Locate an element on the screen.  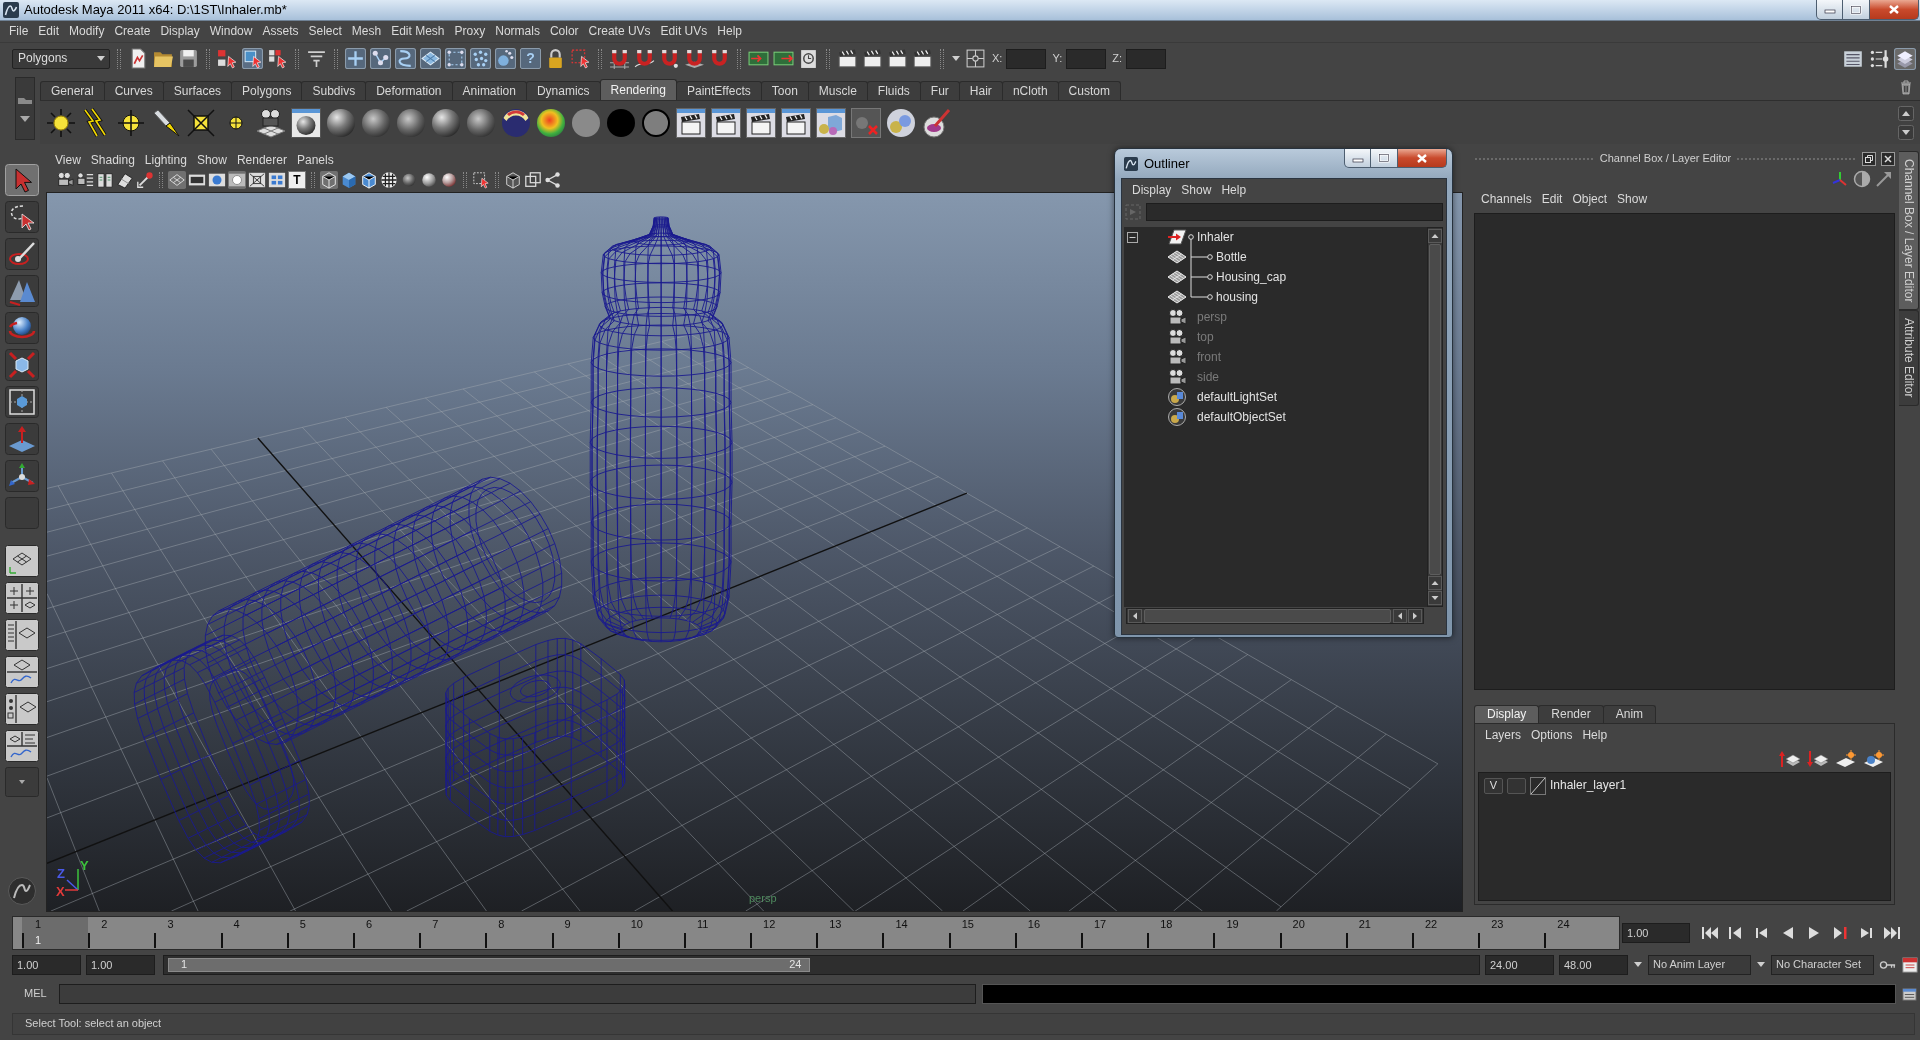
plus-icon is located at coordinates (355, 58).